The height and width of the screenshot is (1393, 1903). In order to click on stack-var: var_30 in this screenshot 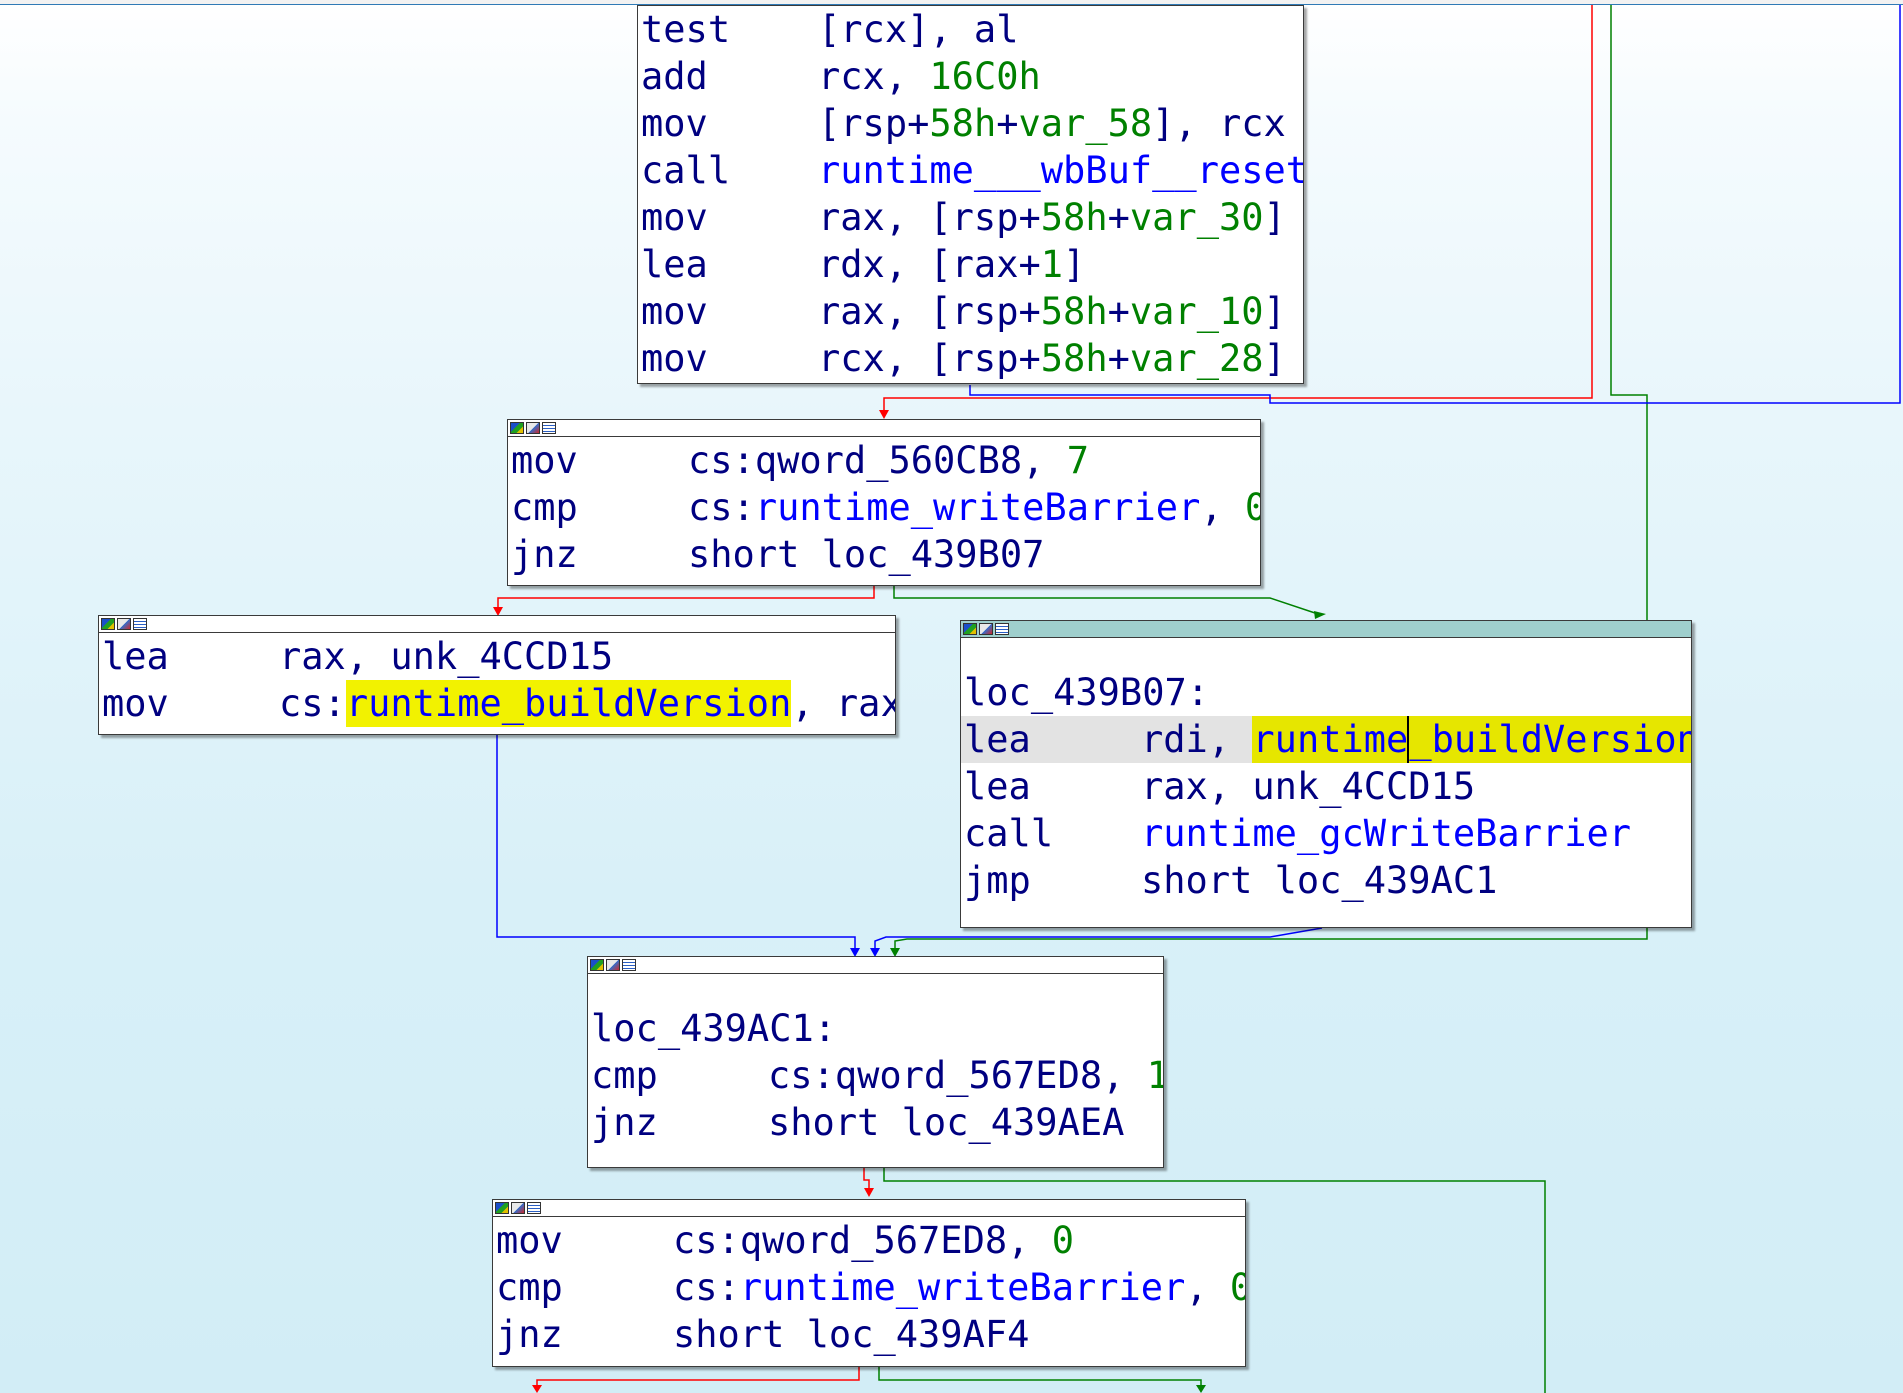, I will do `click(1197, 217)`.